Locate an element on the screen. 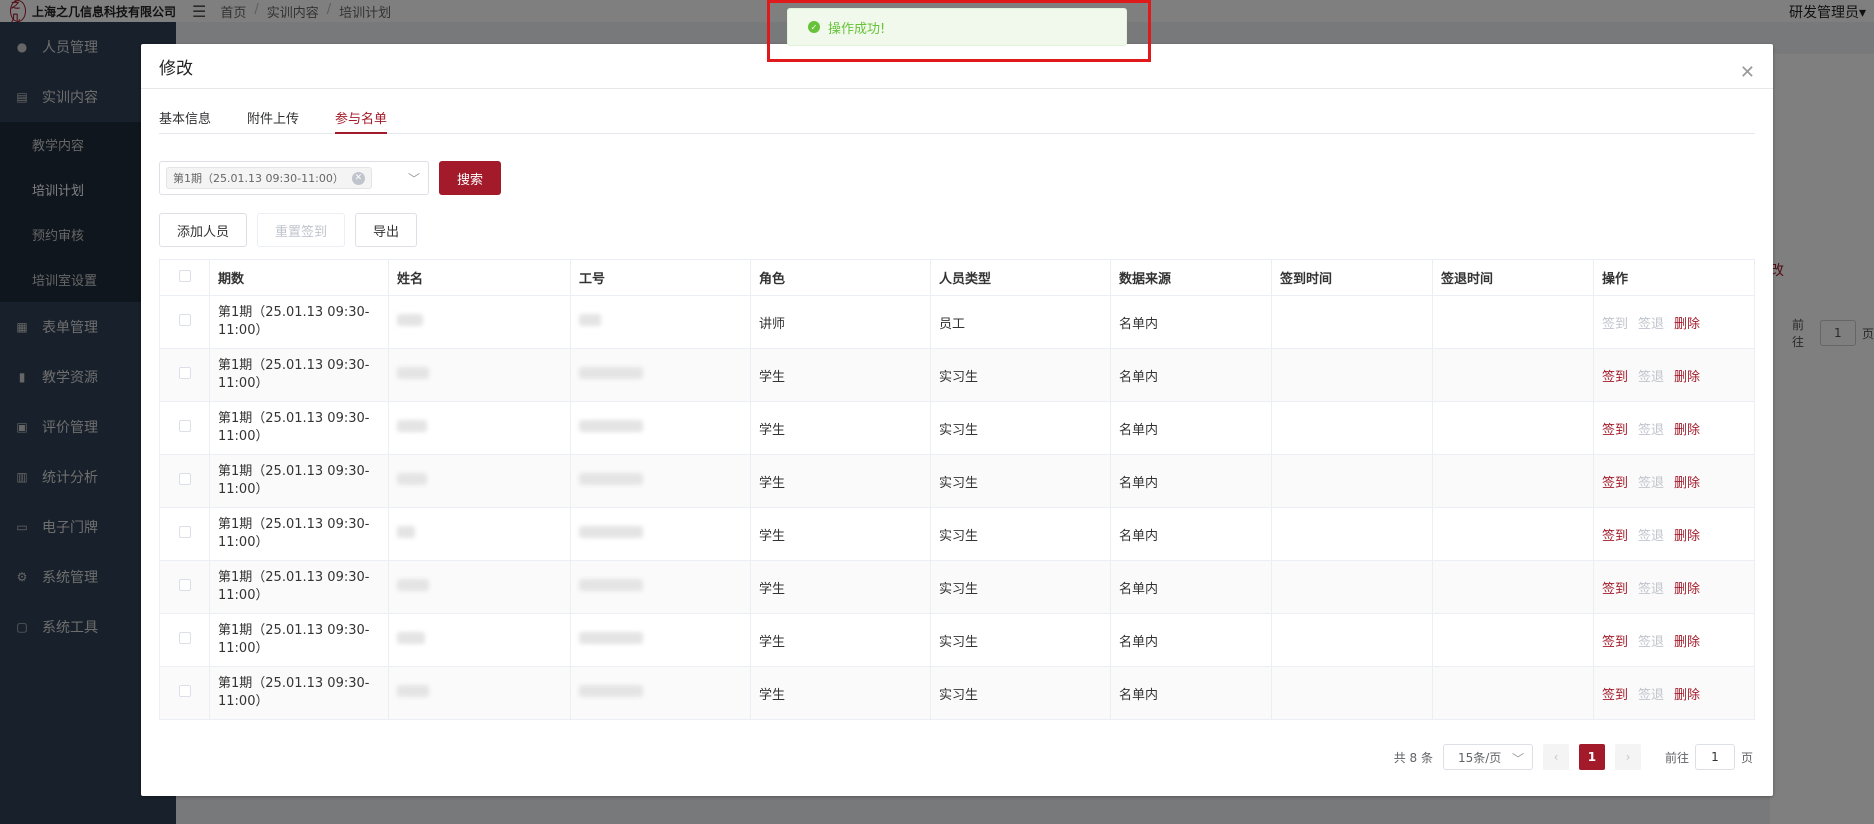 The image size is (1874, 824). chevron-down-icon: ﹀ is located at coordinates (413, 179).